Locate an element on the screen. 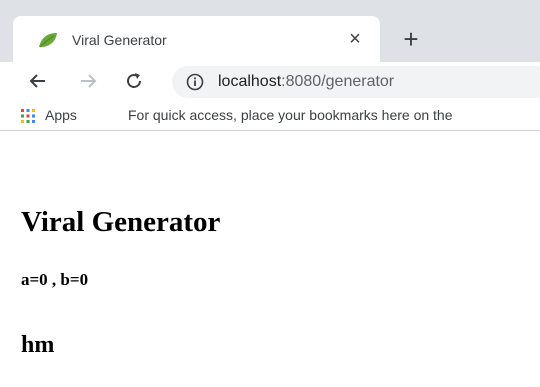 The width and height of the screenshot is (540, 387). reload-icon is located at coordinates (134, 81).